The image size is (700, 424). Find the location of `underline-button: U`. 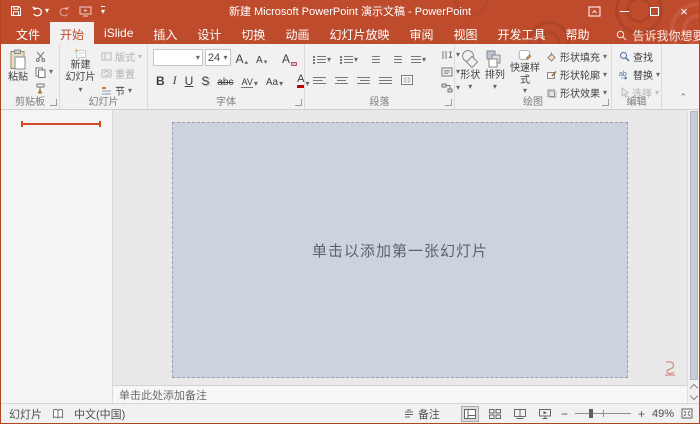

underline-button: U is located at coordinates (189, 80).